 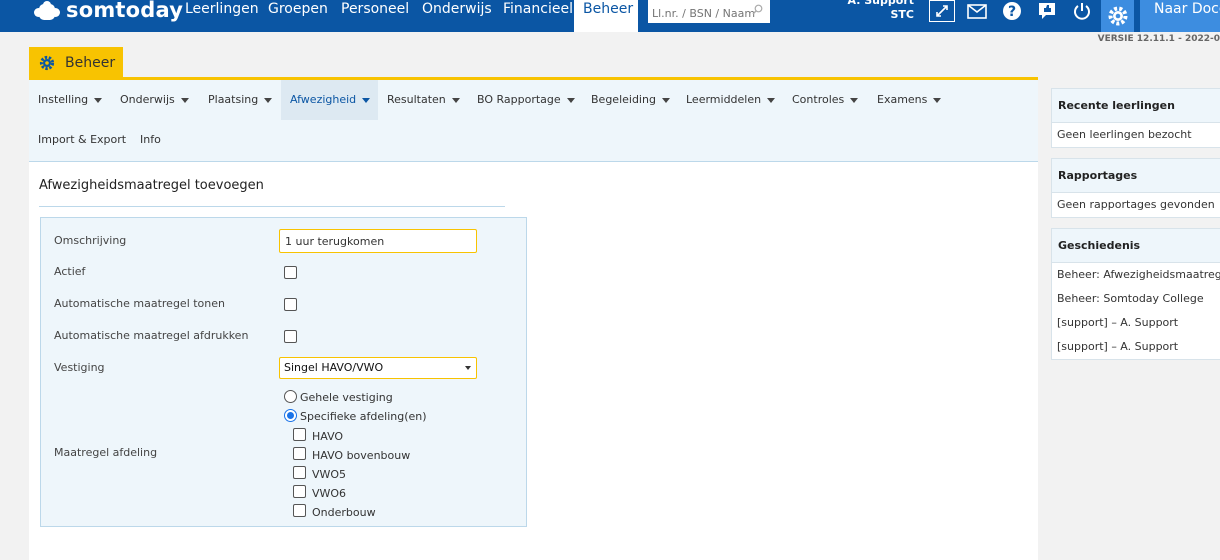 What do you see at coordinates (538, 16) in the screenshot?
I see `nav-financieel: Financieel` at bounding box center [538, 16].